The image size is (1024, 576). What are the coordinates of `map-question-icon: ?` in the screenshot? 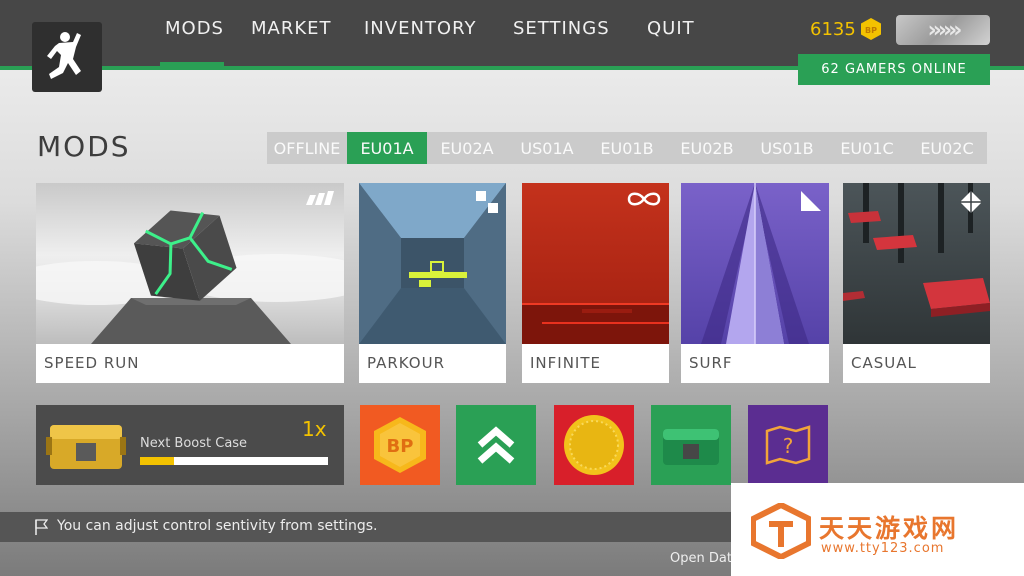 It's located at (788, 445).